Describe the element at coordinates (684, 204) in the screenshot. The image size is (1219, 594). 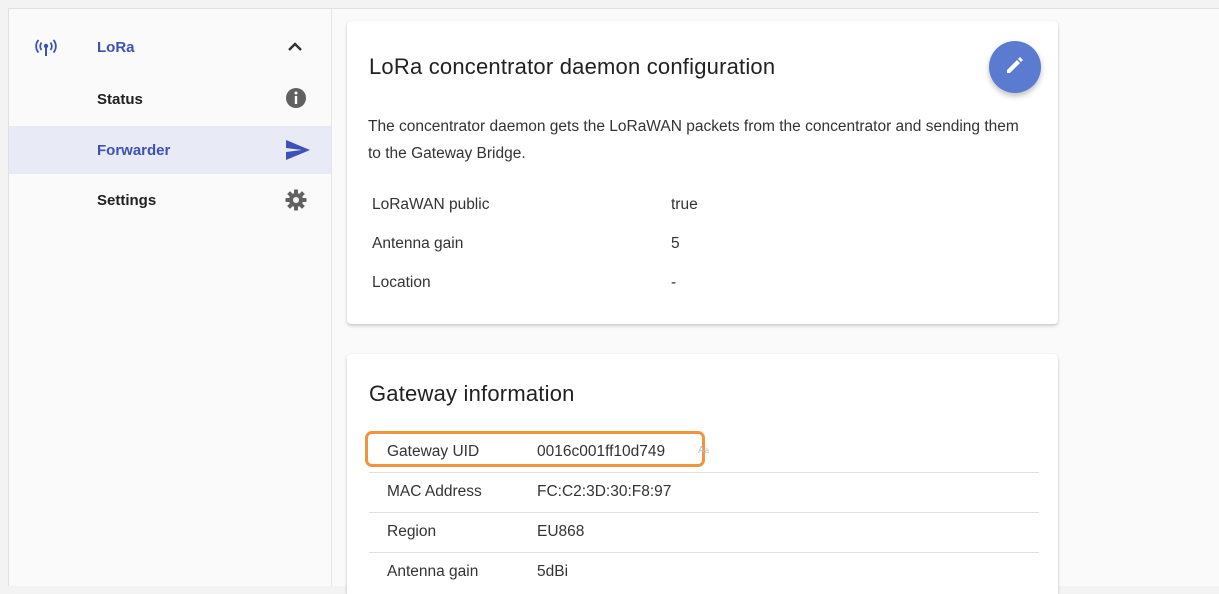
I see `field-value: true` at that location.